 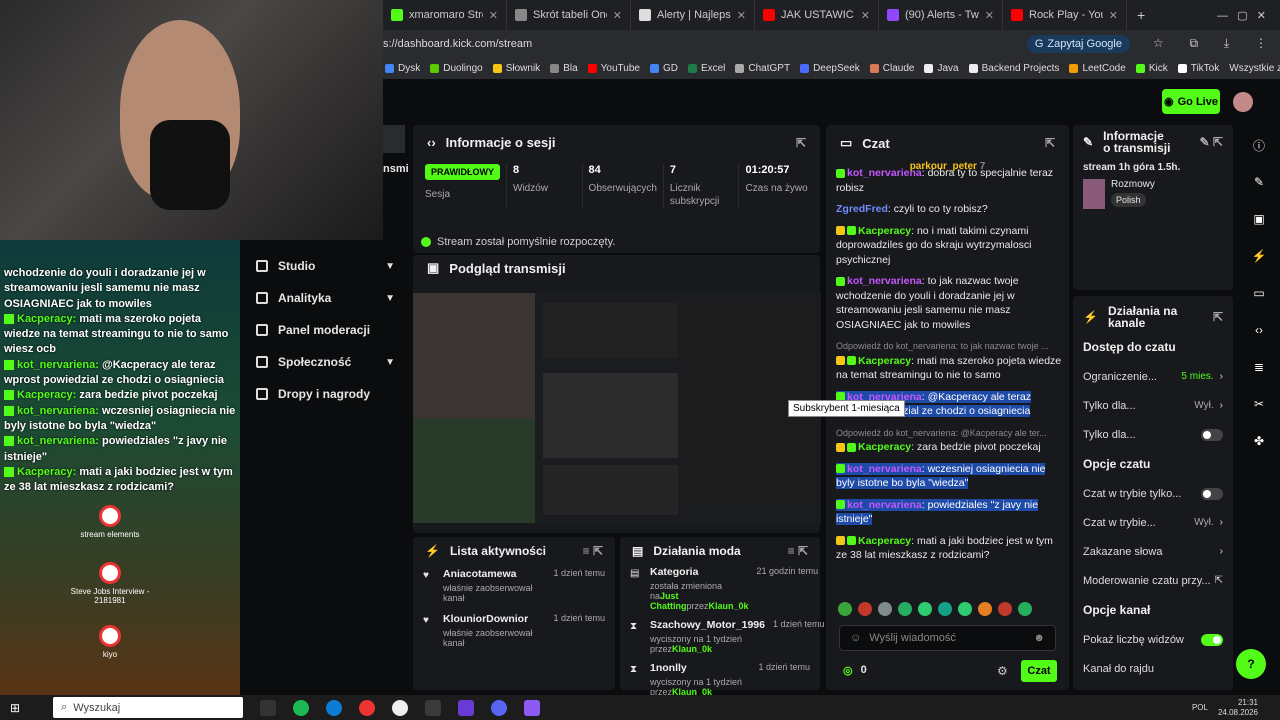 I want to click on bookmark-item: Słownik, so click(x=516, y=68).